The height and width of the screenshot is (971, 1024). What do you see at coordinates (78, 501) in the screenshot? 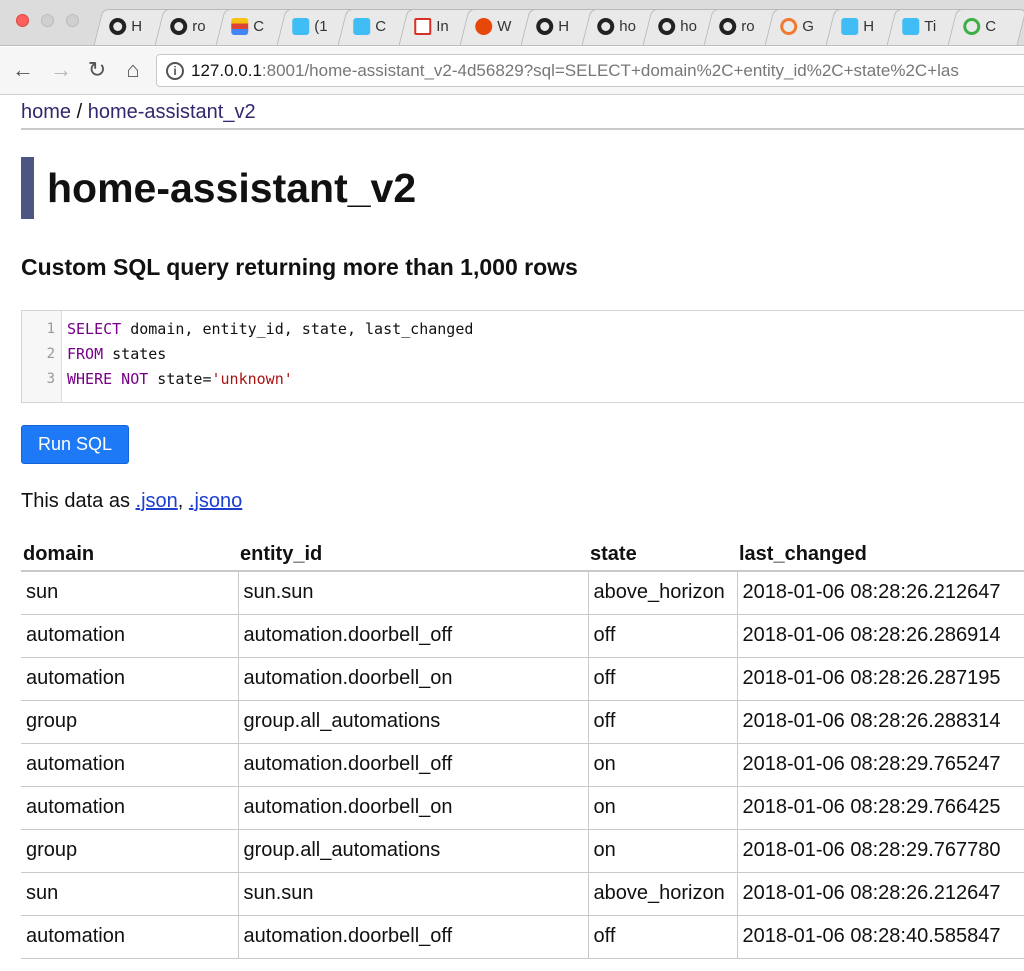
I see `export-prefix: This data as` at bounding box center [78, 501].